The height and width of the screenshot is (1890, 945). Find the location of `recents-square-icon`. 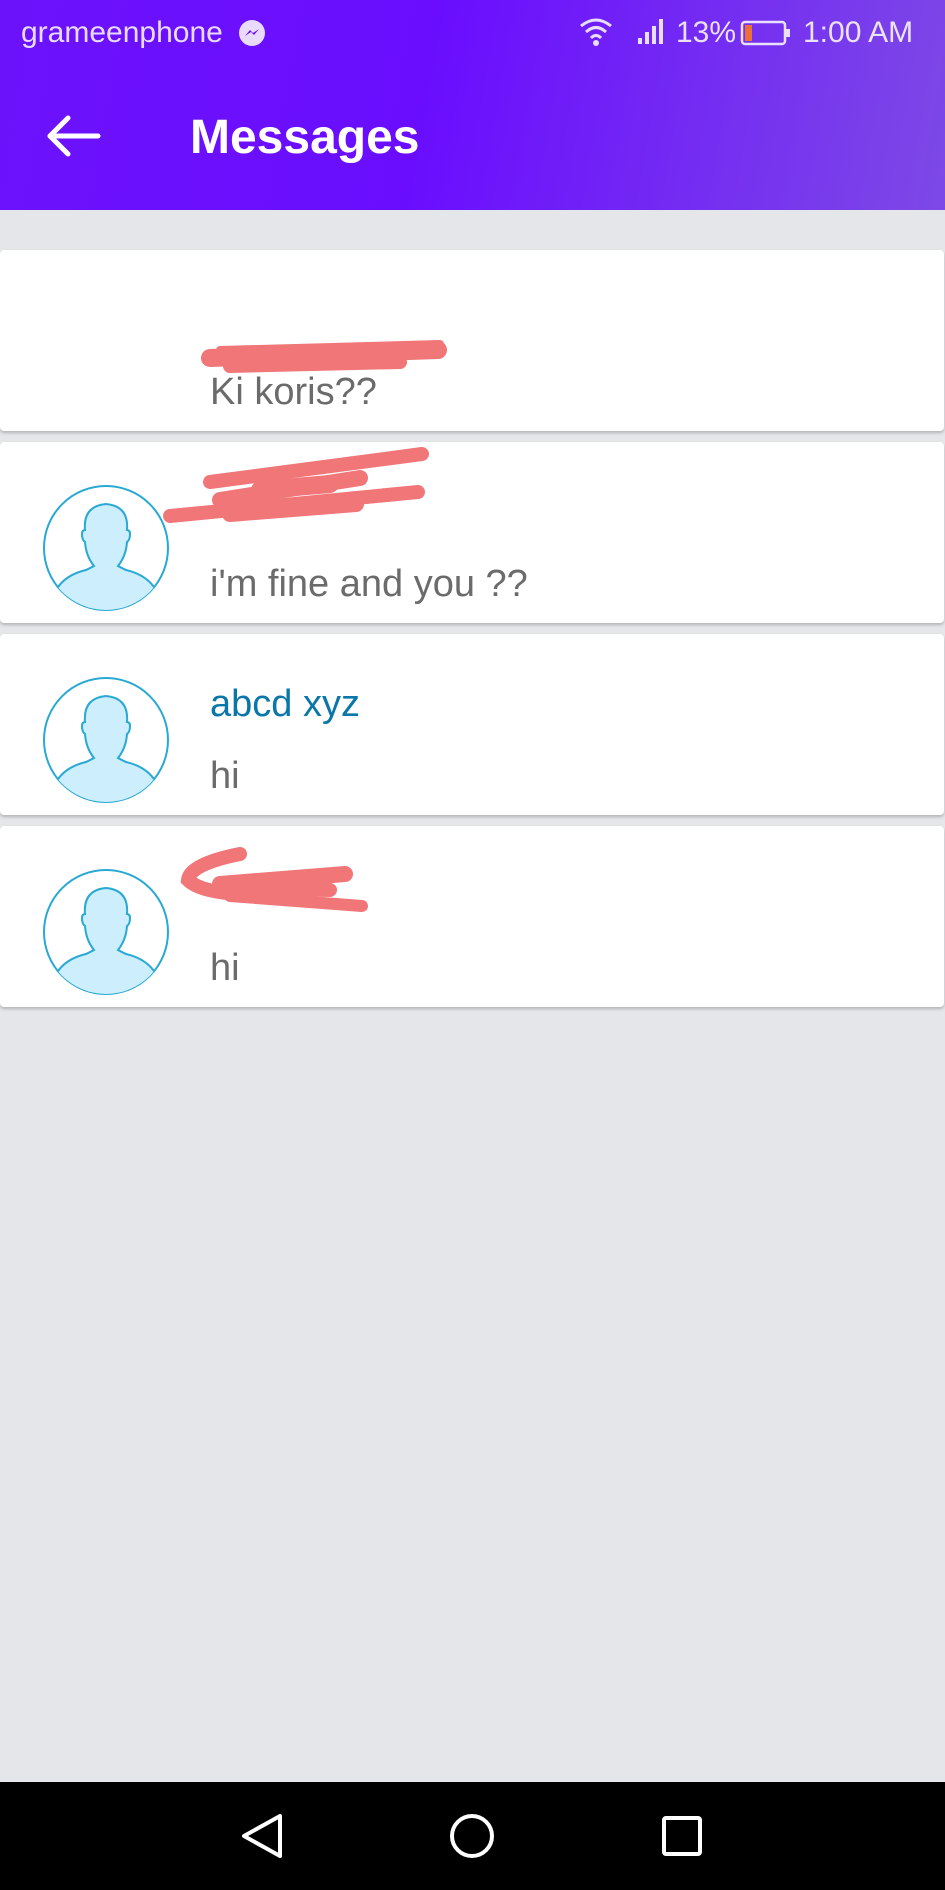

recents-square-icon is located at coordinates (682, 1836).